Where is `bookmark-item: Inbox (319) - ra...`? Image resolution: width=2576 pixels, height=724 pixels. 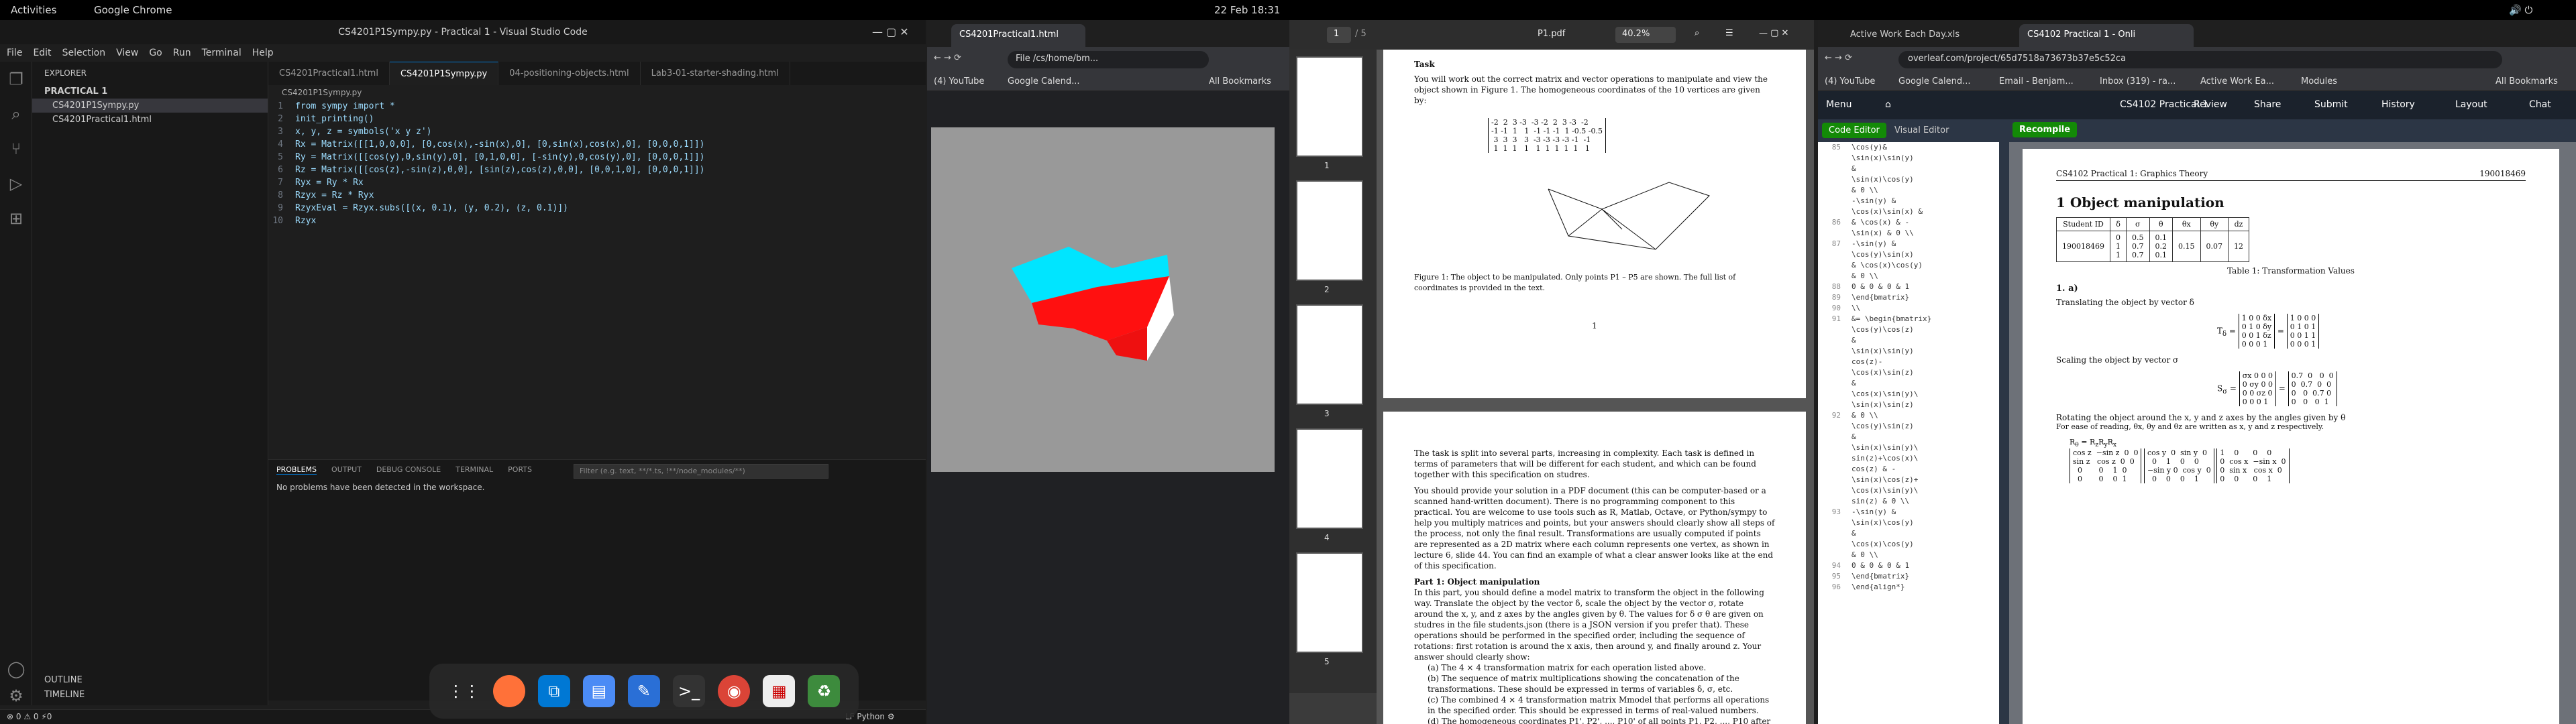
bookmark-item: Inbox (319) - ra... is located at coordinates (2138, 81).